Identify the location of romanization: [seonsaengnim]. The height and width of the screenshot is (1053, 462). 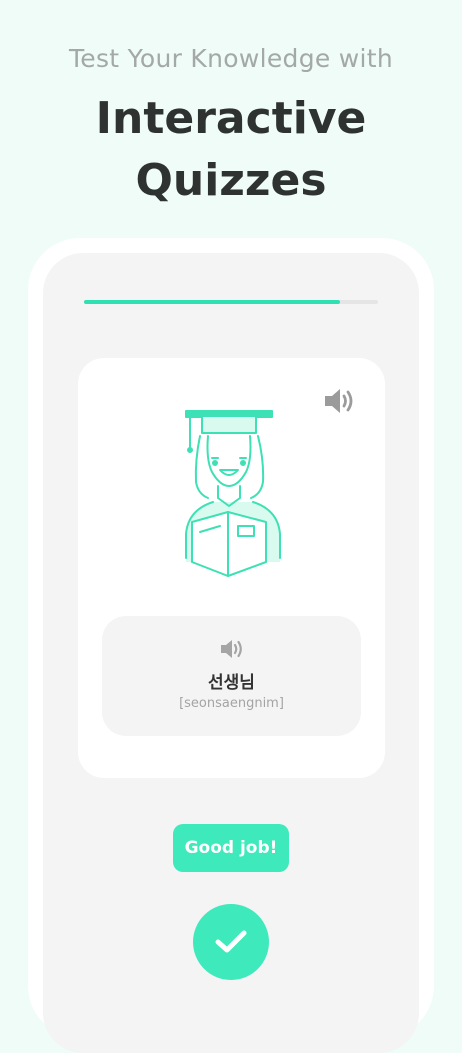
(231, 703).